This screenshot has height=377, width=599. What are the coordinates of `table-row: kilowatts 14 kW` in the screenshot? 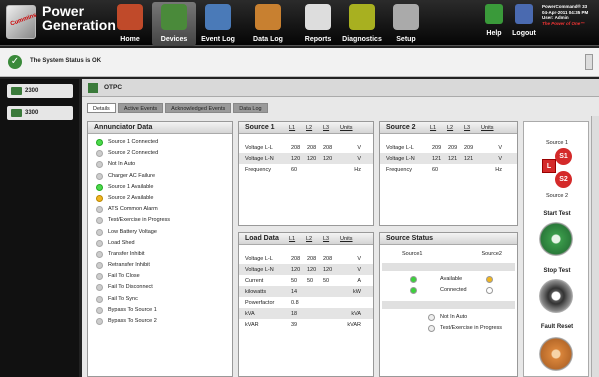 It's located at (306, 291).